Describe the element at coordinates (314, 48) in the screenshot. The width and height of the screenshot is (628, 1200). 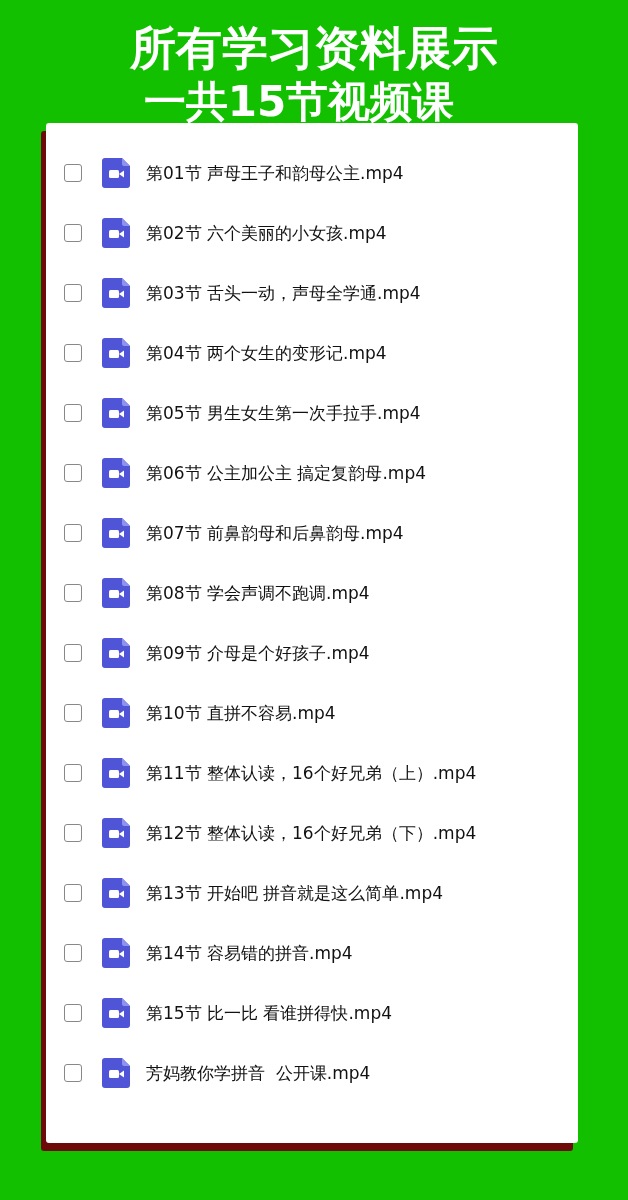
I see `page-title: 所有学习资料展示` at that location.